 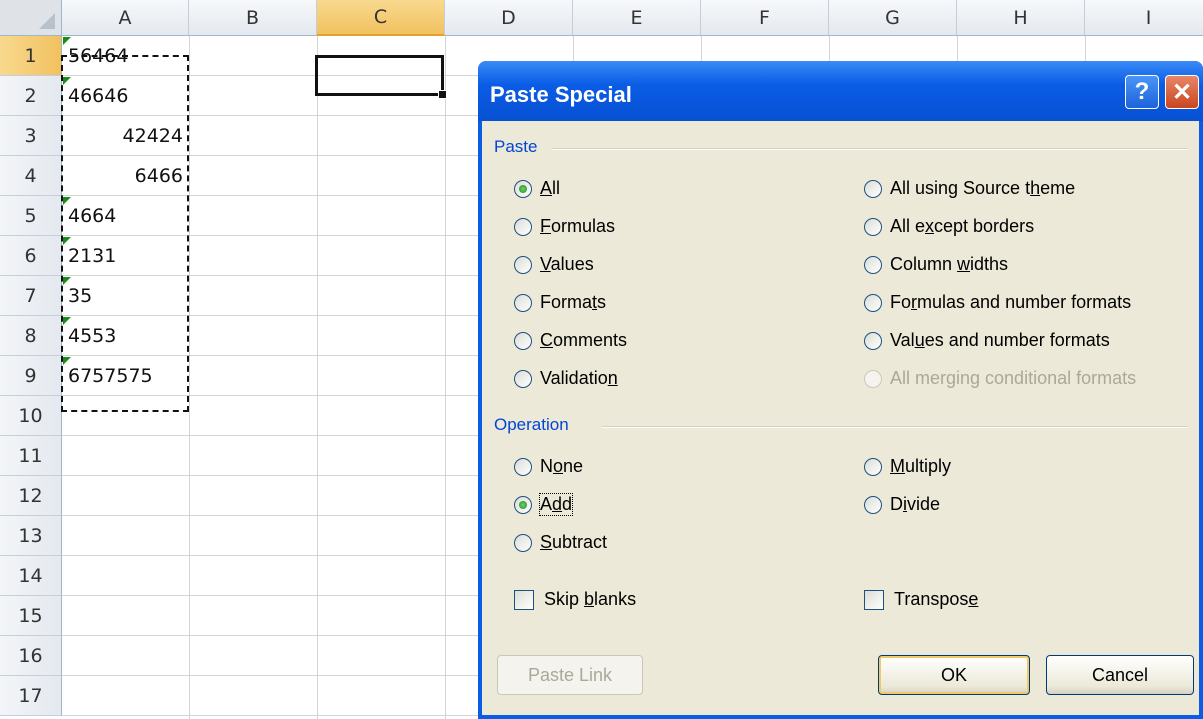 What do you see at coordinates (31, 576) in the screenshot?
I see `row-header-14: 14` at bounding box center [31, 576].